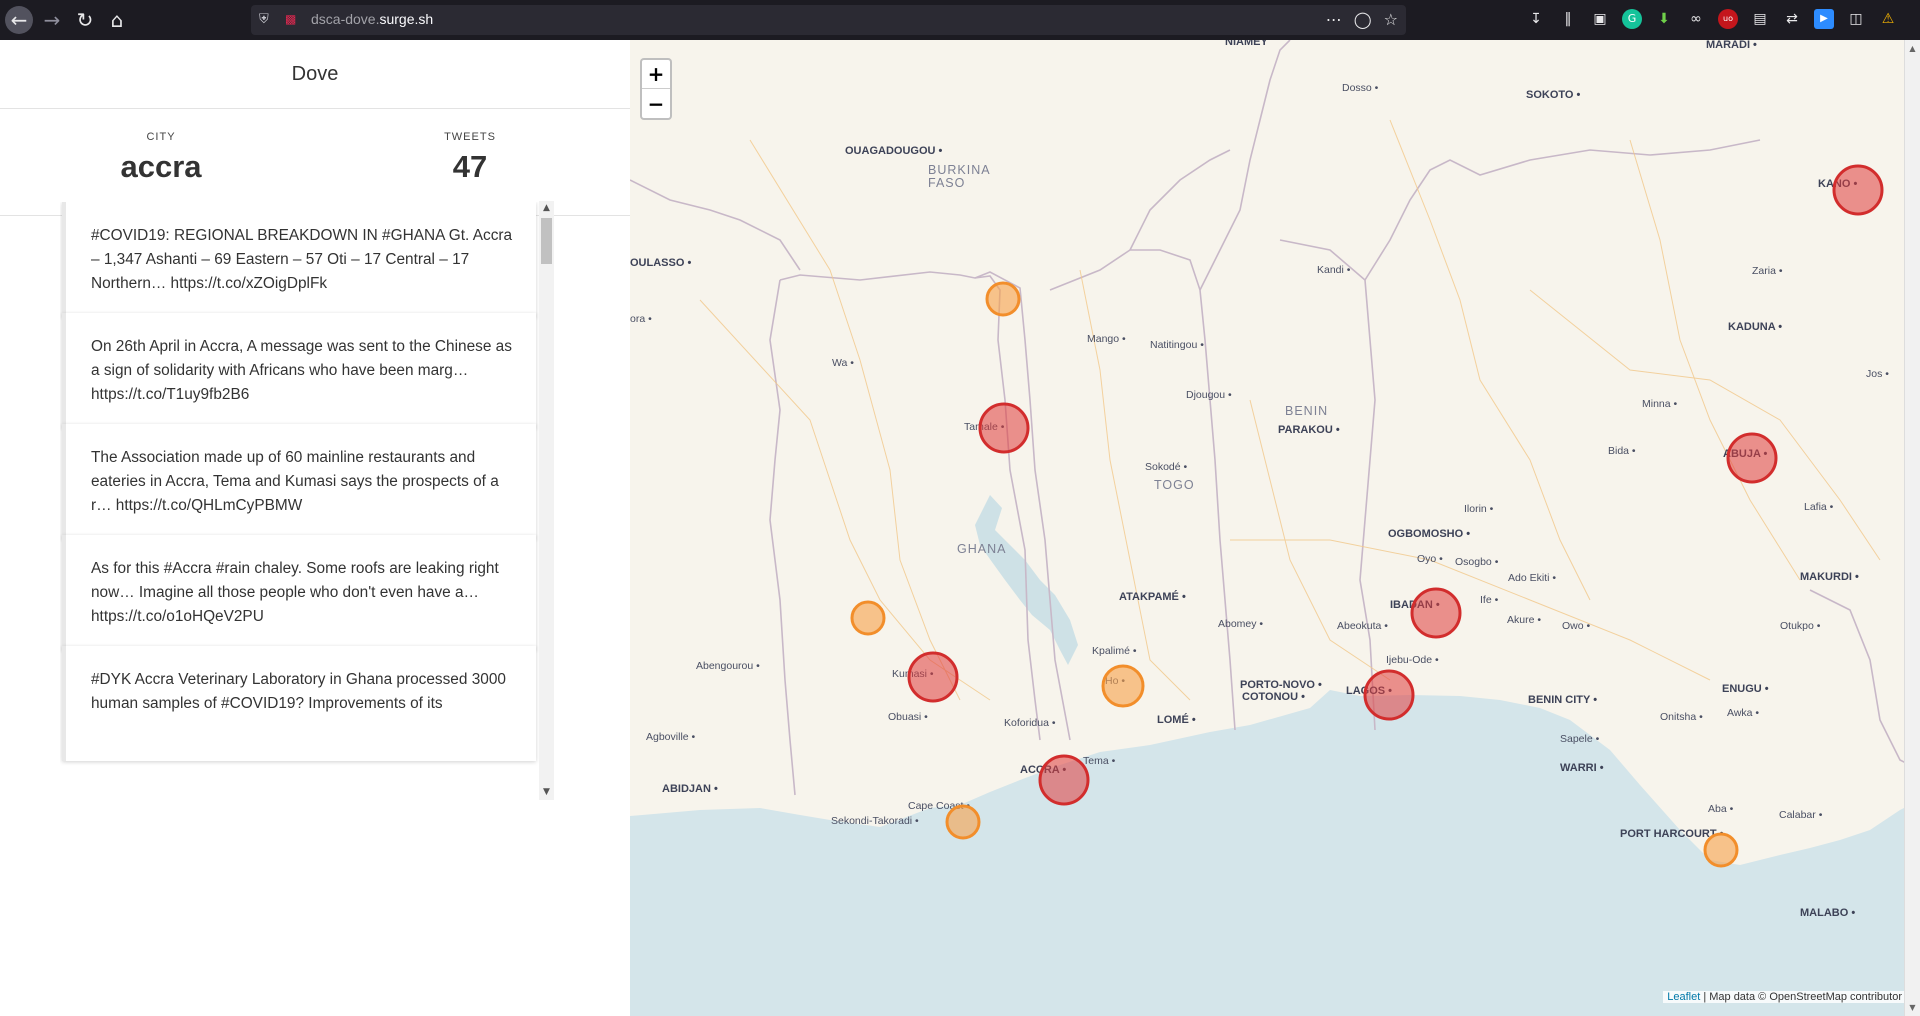 This screenshot has width=1920, height=1016. Describe the element at coordinates (1152, 596) in the screenshot. I see `map-label: ATAKPAMÉ •` at that location.